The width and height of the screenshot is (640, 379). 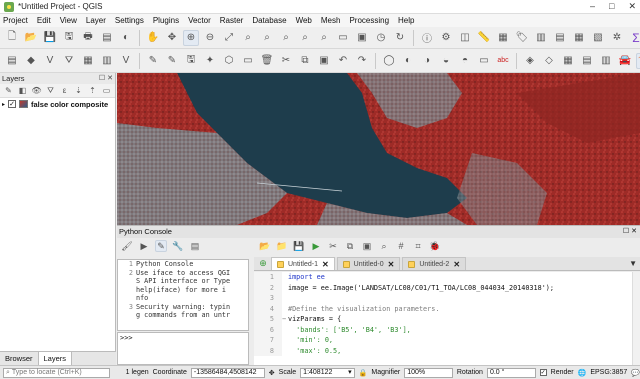 I want to click on menu-vector: Vector, so click(x=199, y=20).